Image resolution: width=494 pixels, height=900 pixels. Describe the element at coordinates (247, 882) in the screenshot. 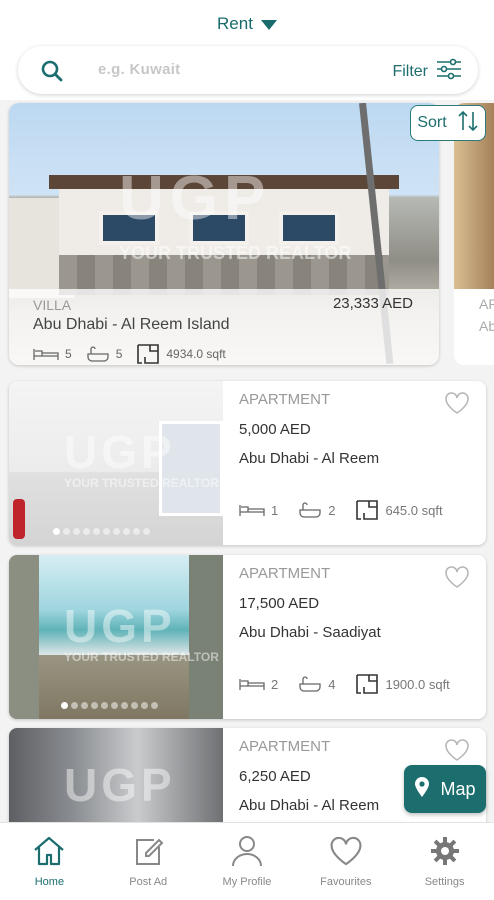

I see `nav-my-profile-label: My Profile` at that location.